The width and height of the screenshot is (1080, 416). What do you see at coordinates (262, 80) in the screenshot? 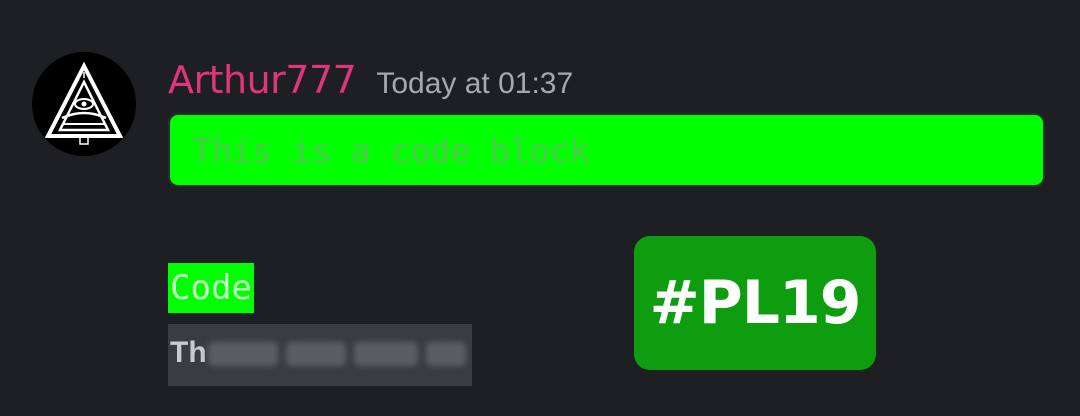
I see `username: Arthur777` at bounding box center [262, 80].